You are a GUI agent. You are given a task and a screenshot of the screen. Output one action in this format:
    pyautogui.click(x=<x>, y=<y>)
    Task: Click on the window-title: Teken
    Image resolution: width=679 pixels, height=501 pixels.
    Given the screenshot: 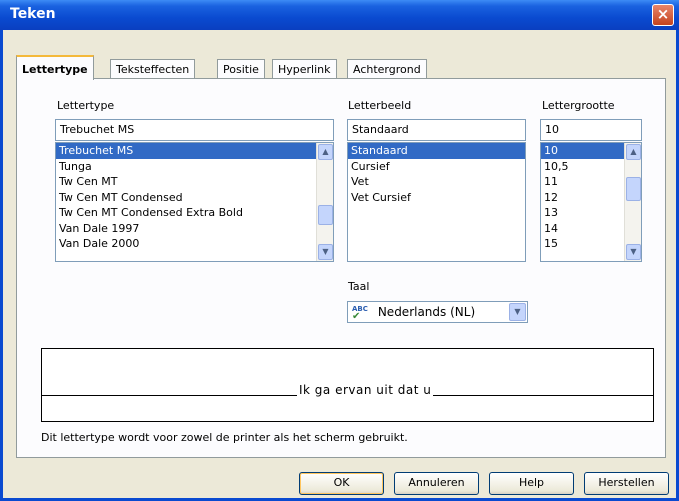 What is the action you would take?
    pyautogui.click(x=33, y=14)
    